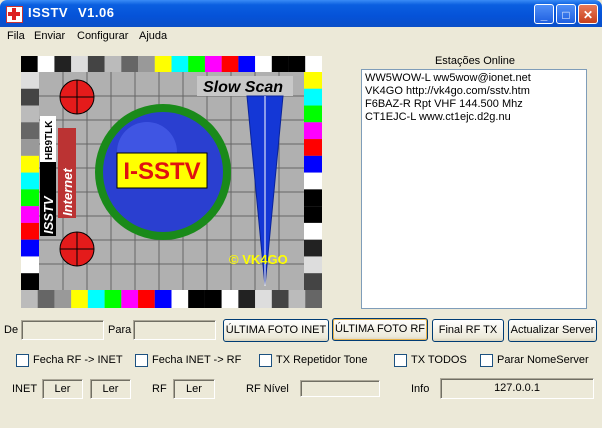  Describe the element at coordinates (49, 36) in the screenshot. I see `menu-enviar: Enviar` at that location.